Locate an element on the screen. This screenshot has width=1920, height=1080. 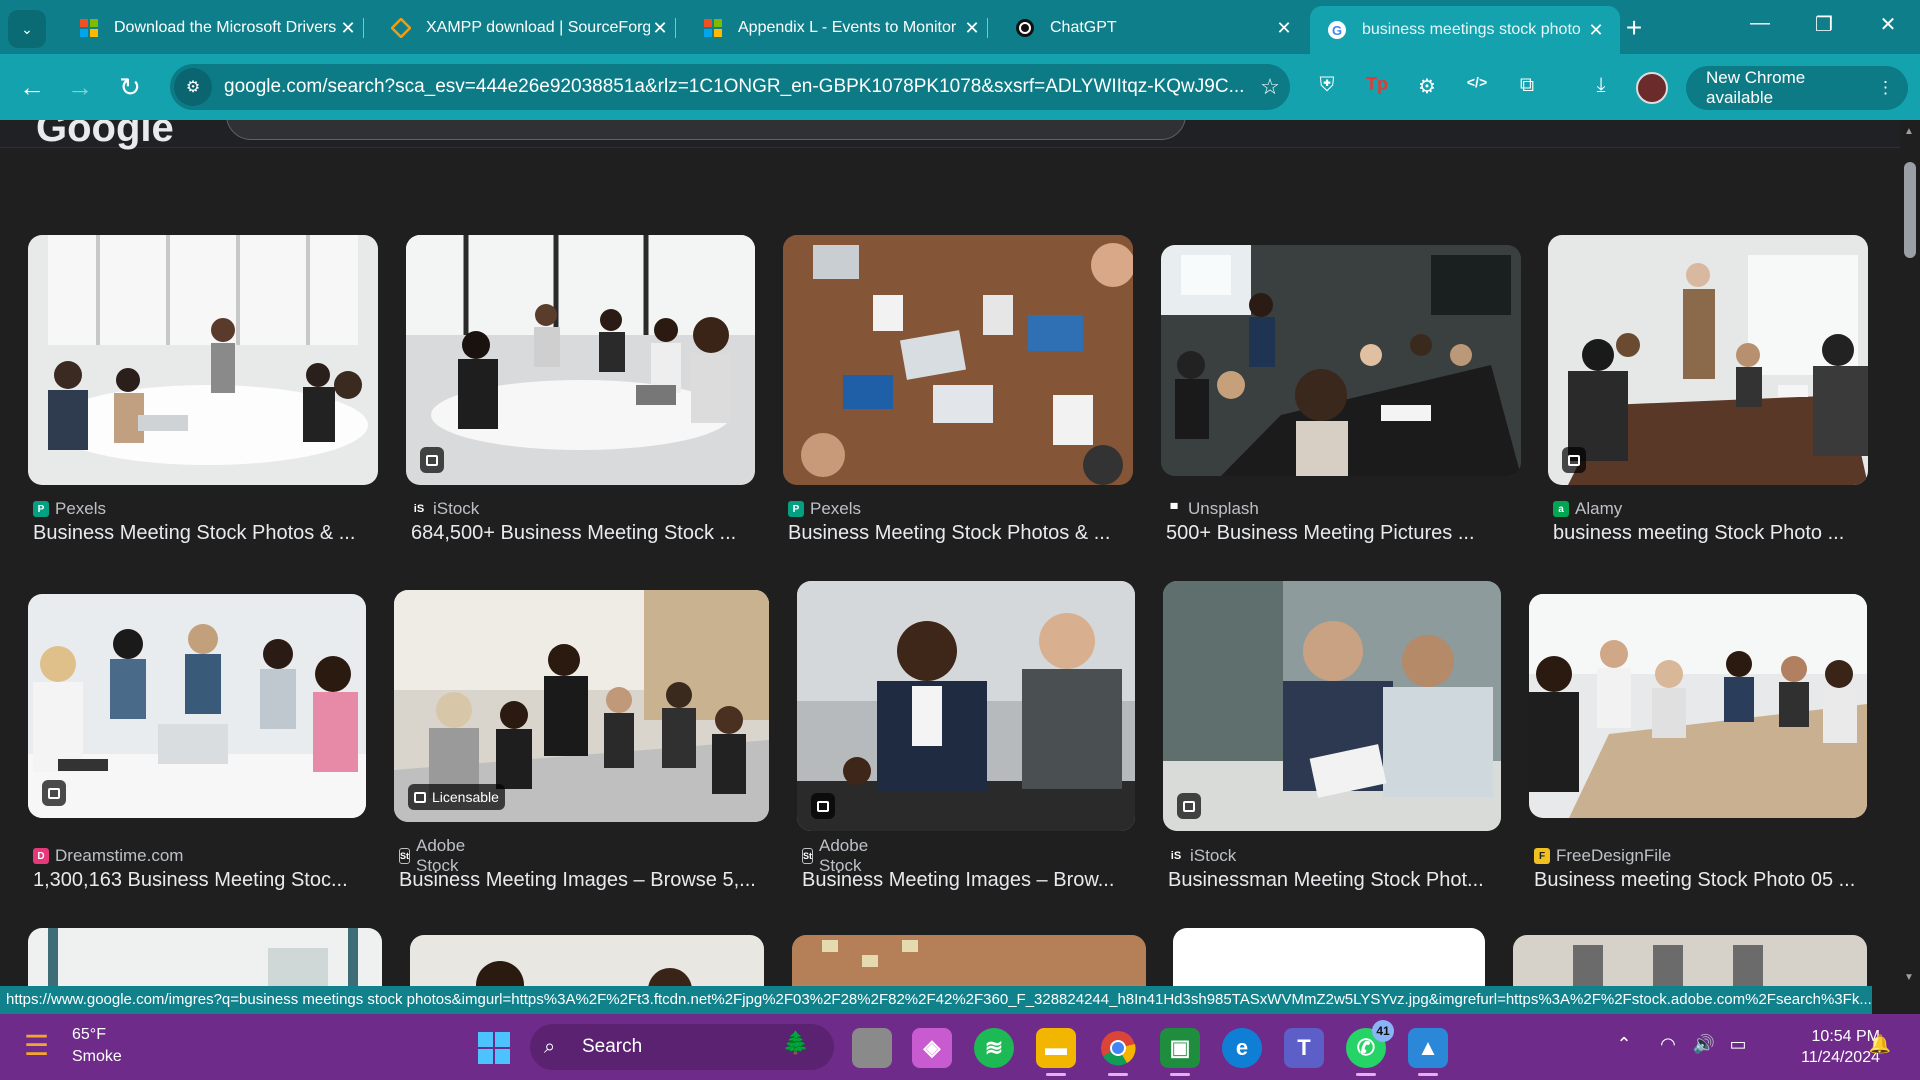
restore-button: ❐ is located at coordinates (1824, 24).